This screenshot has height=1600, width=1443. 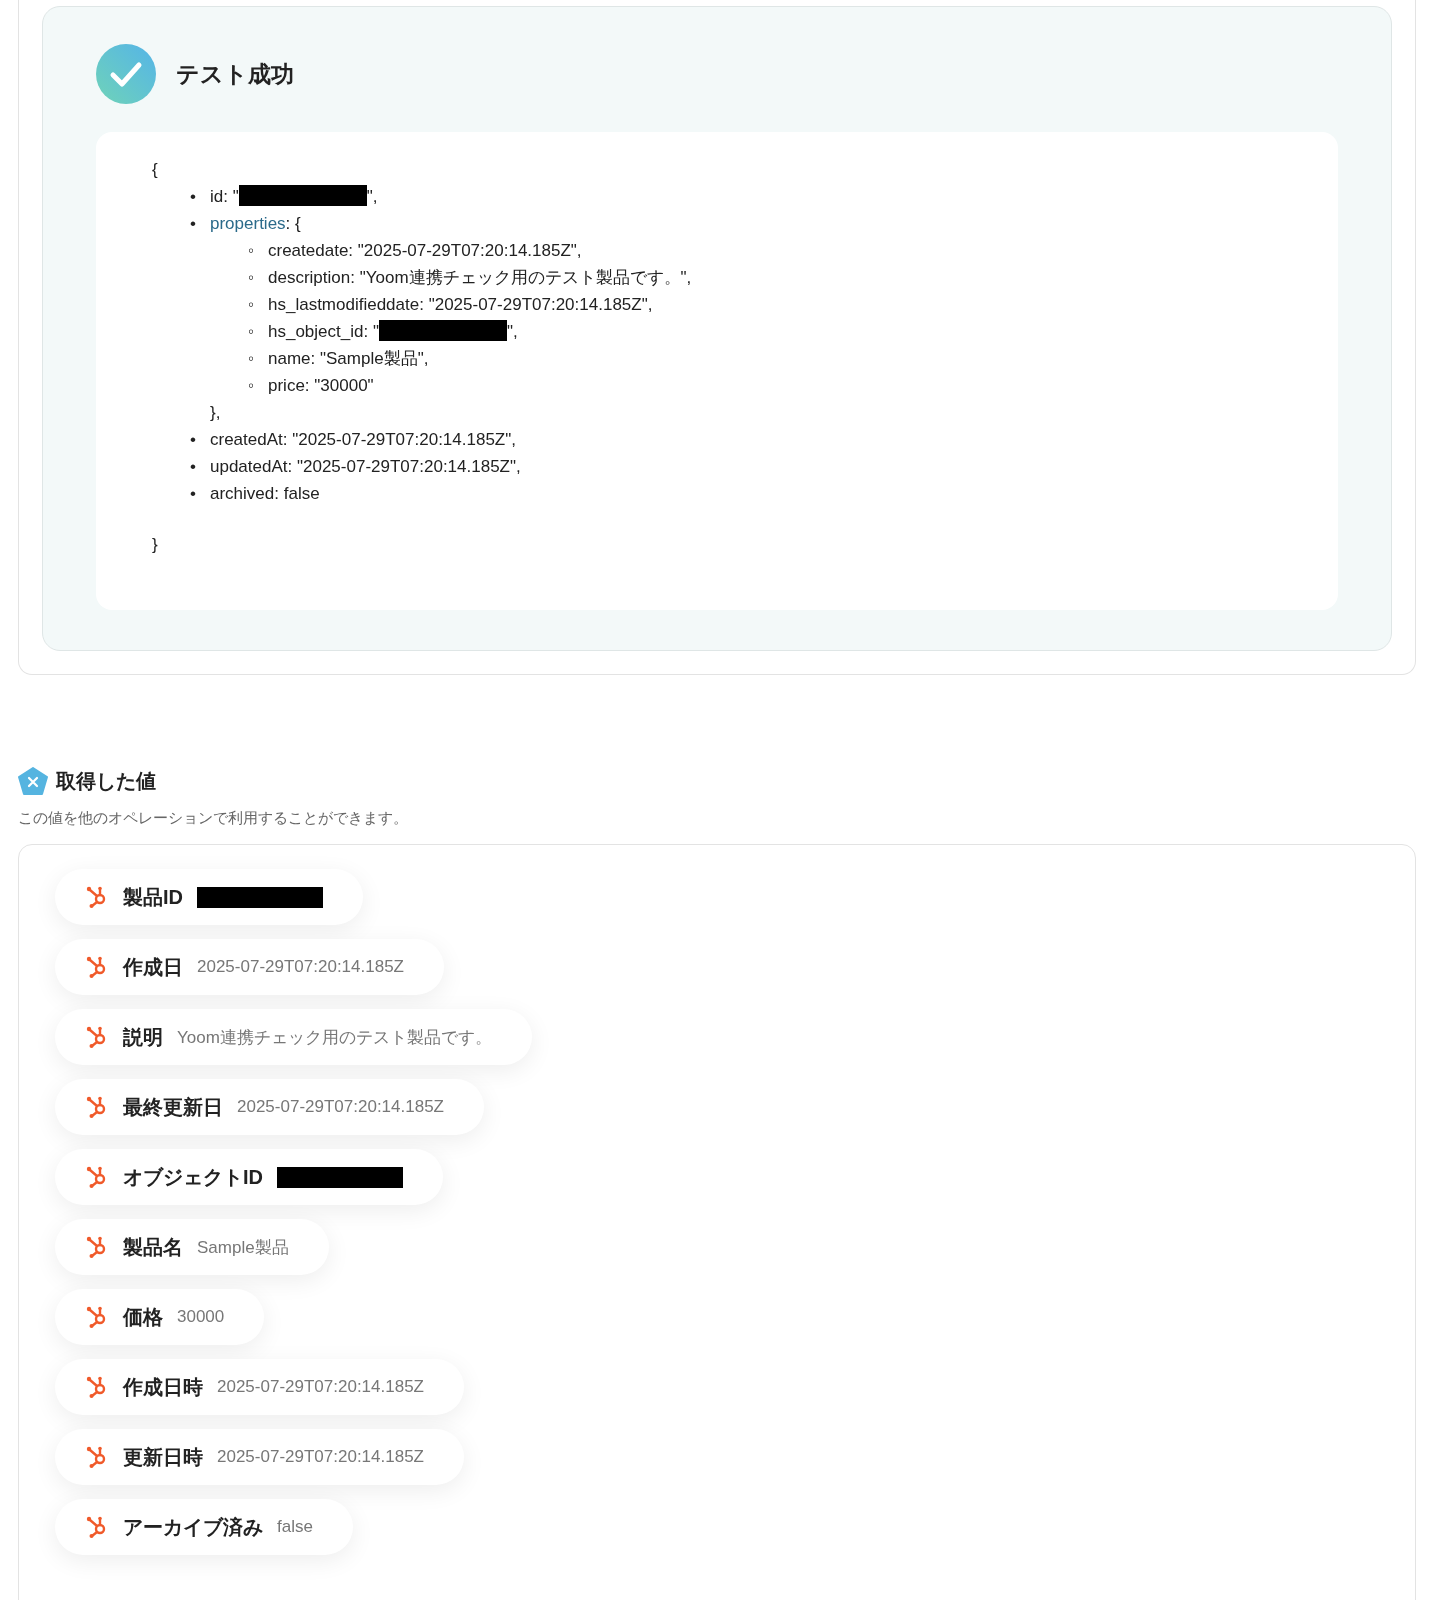 I want to click on value-text: 30000, so click(x=201, y=1317).